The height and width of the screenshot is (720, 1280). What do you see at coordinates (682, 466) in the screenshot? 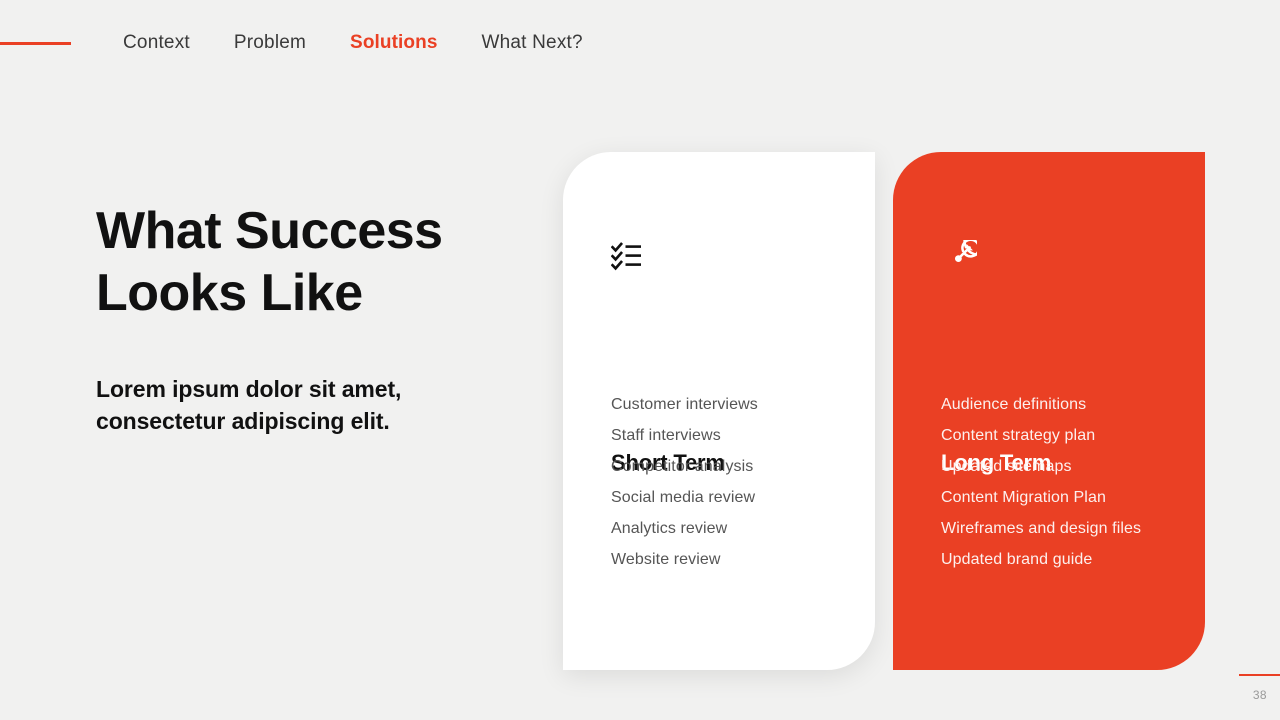
I see `list-item: Competitor analysis` at bounding box center [682, 466].